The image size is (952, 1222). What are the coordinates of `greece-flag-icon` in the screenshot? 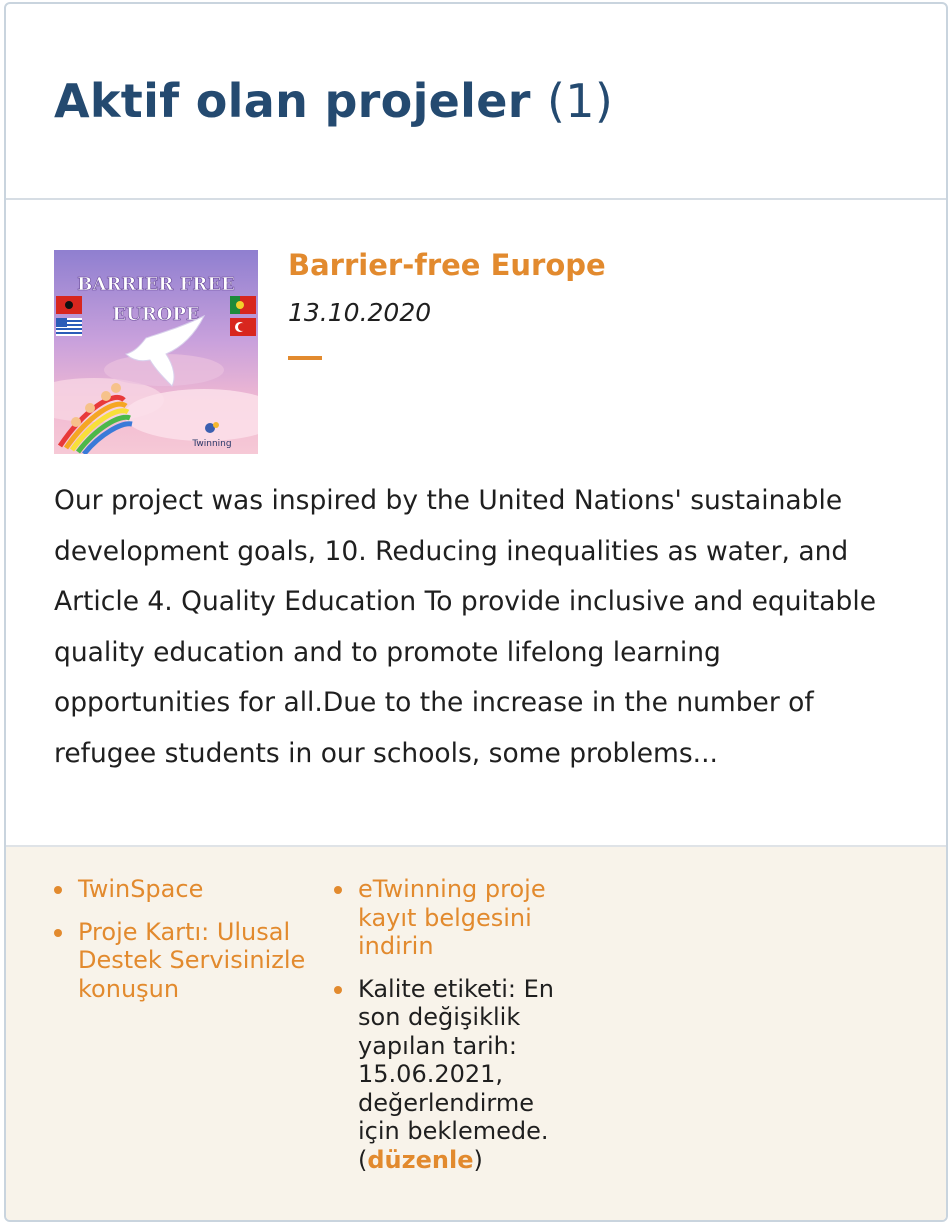 It's located at (69, 327).